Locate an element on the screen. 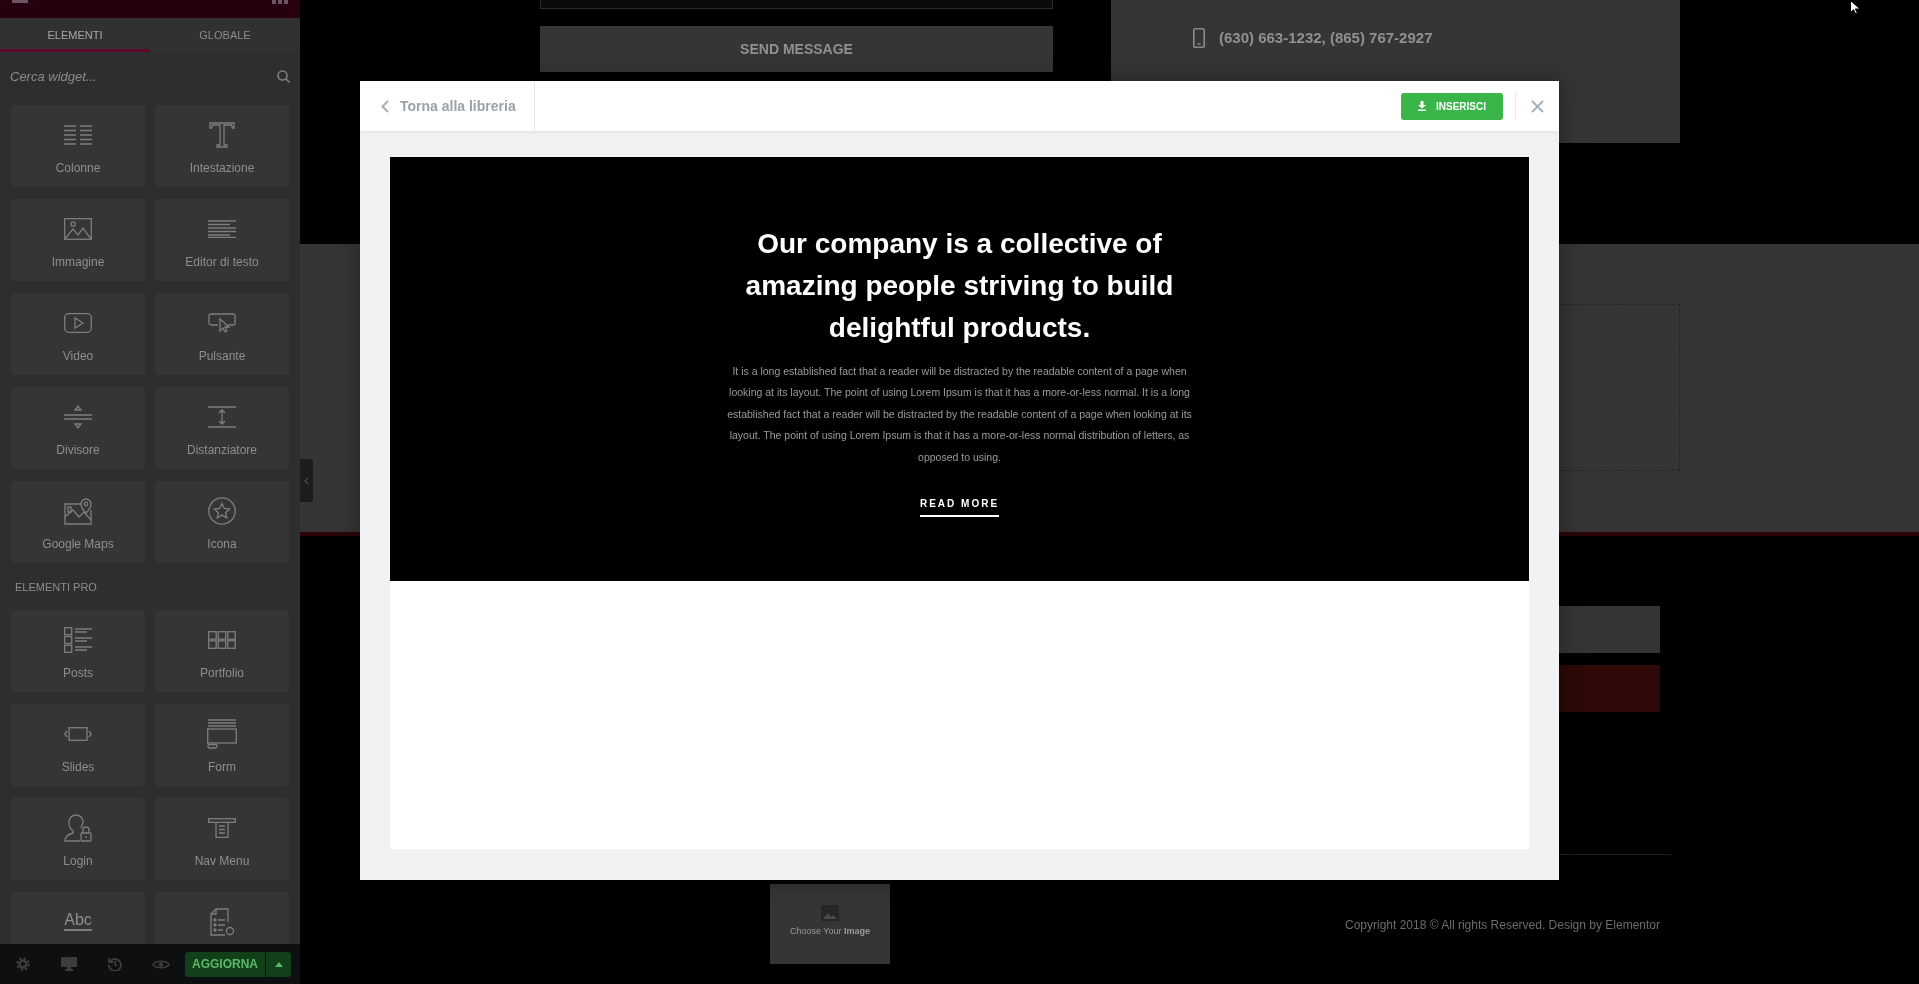 The width and height of the screenshot is (1919, 984). search-icon is located at coordinates (283, 76).